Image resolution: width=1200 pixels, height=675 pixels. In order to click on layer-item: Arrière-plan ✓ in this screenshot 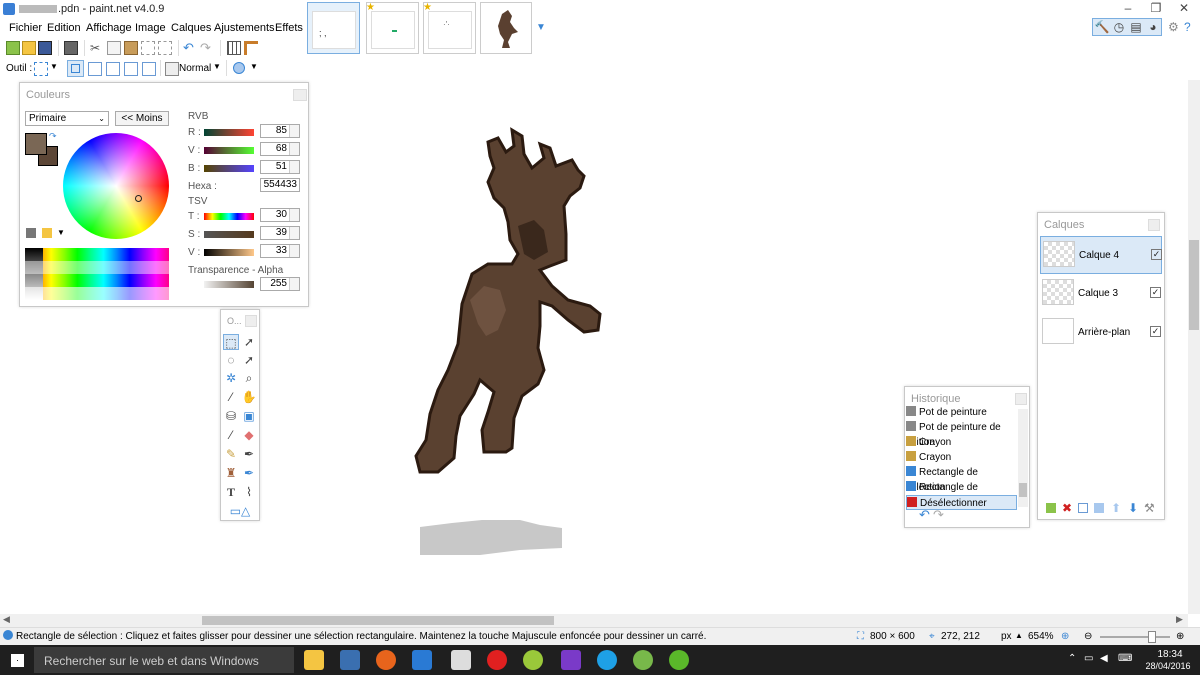, I will do `click(1101, 333)`.